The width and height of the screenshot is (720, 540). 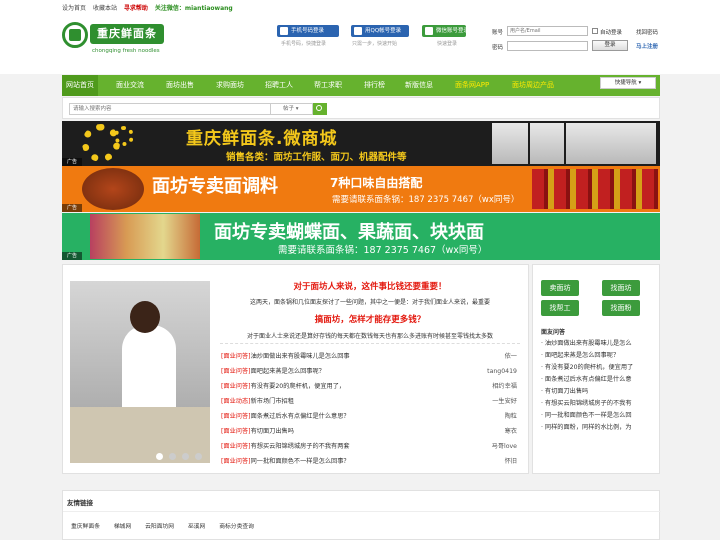 I want to click on wechat-follow-link: 关注微信：miantiaowang, so click(x=194, y=8).